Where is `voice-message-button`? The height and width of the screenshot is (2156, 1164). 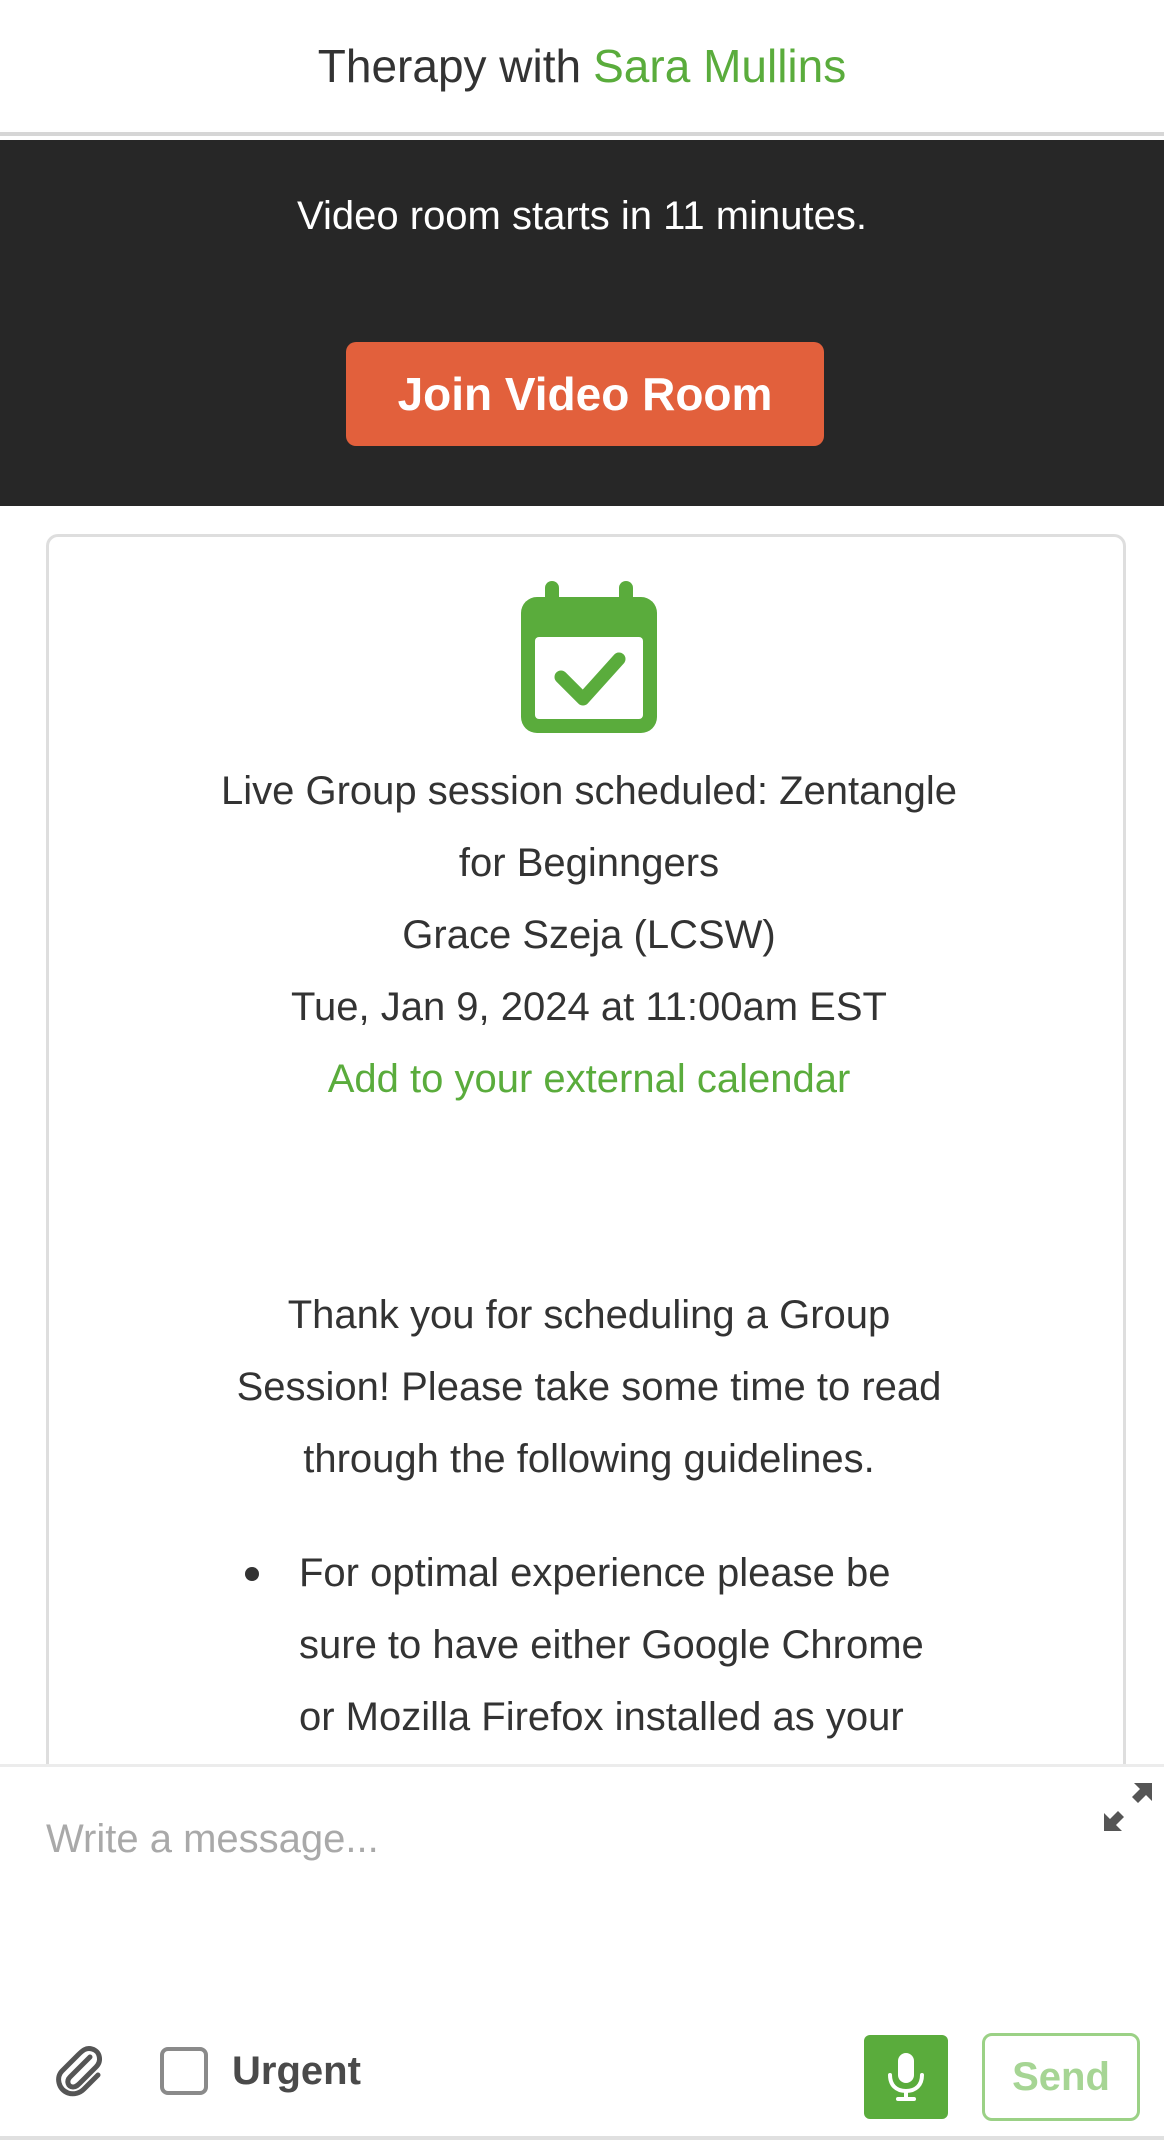 voice-message-button is located at coordinates (906, 2077).